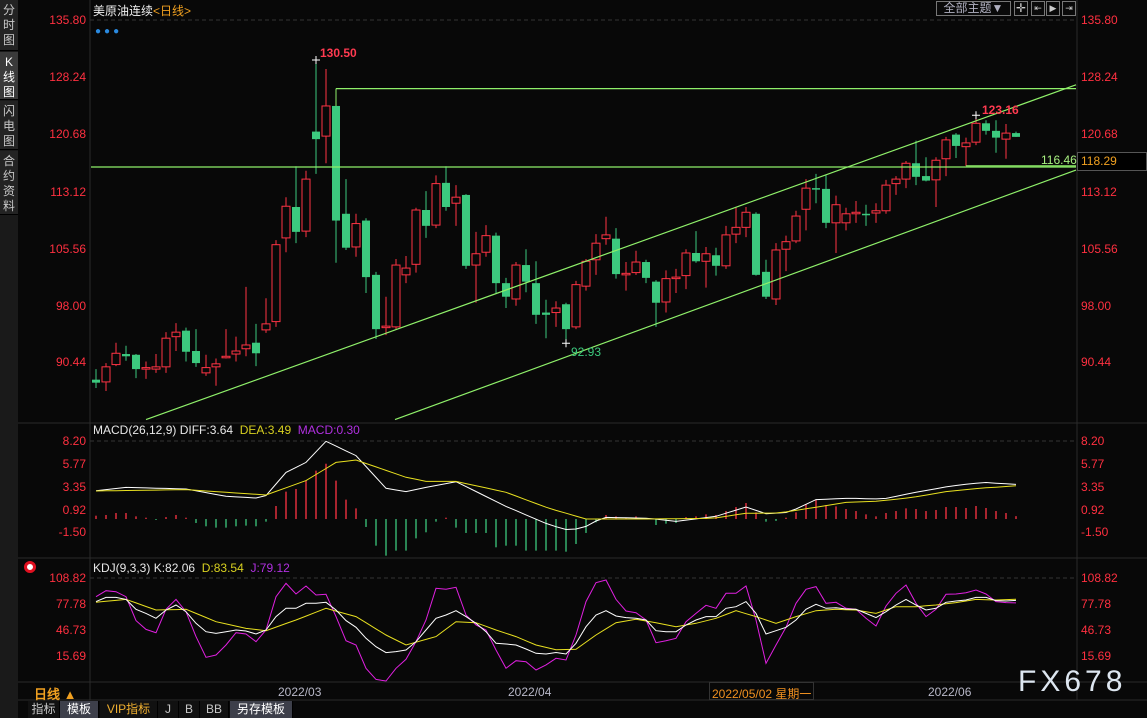 Image resolution: width=1147 pixels, height=718 pixels. Describe the element at coordinates (44, 709) in the screenshot. I see `tab-indicators: 指标` at that location.